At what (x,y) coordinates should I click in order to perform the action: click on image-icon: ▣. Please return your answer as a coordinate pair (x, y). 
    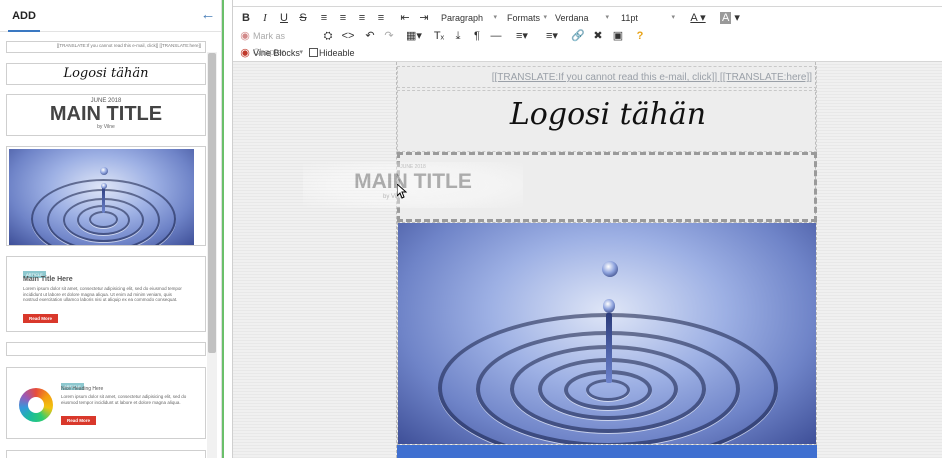
    Looking at the image, I should click on (618, 36).